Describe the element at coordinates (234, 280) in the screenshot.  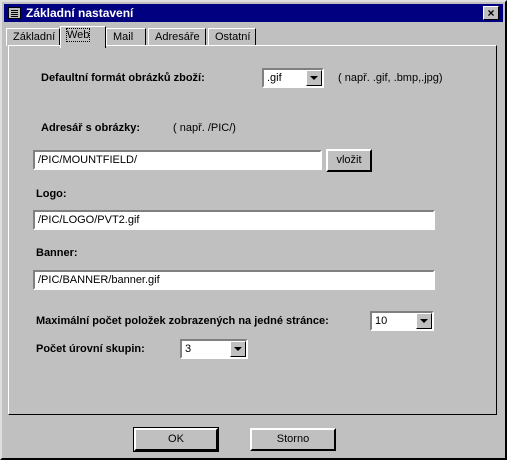
I see `banner-input: /PIC/BANNER/banner.gif` at that location.